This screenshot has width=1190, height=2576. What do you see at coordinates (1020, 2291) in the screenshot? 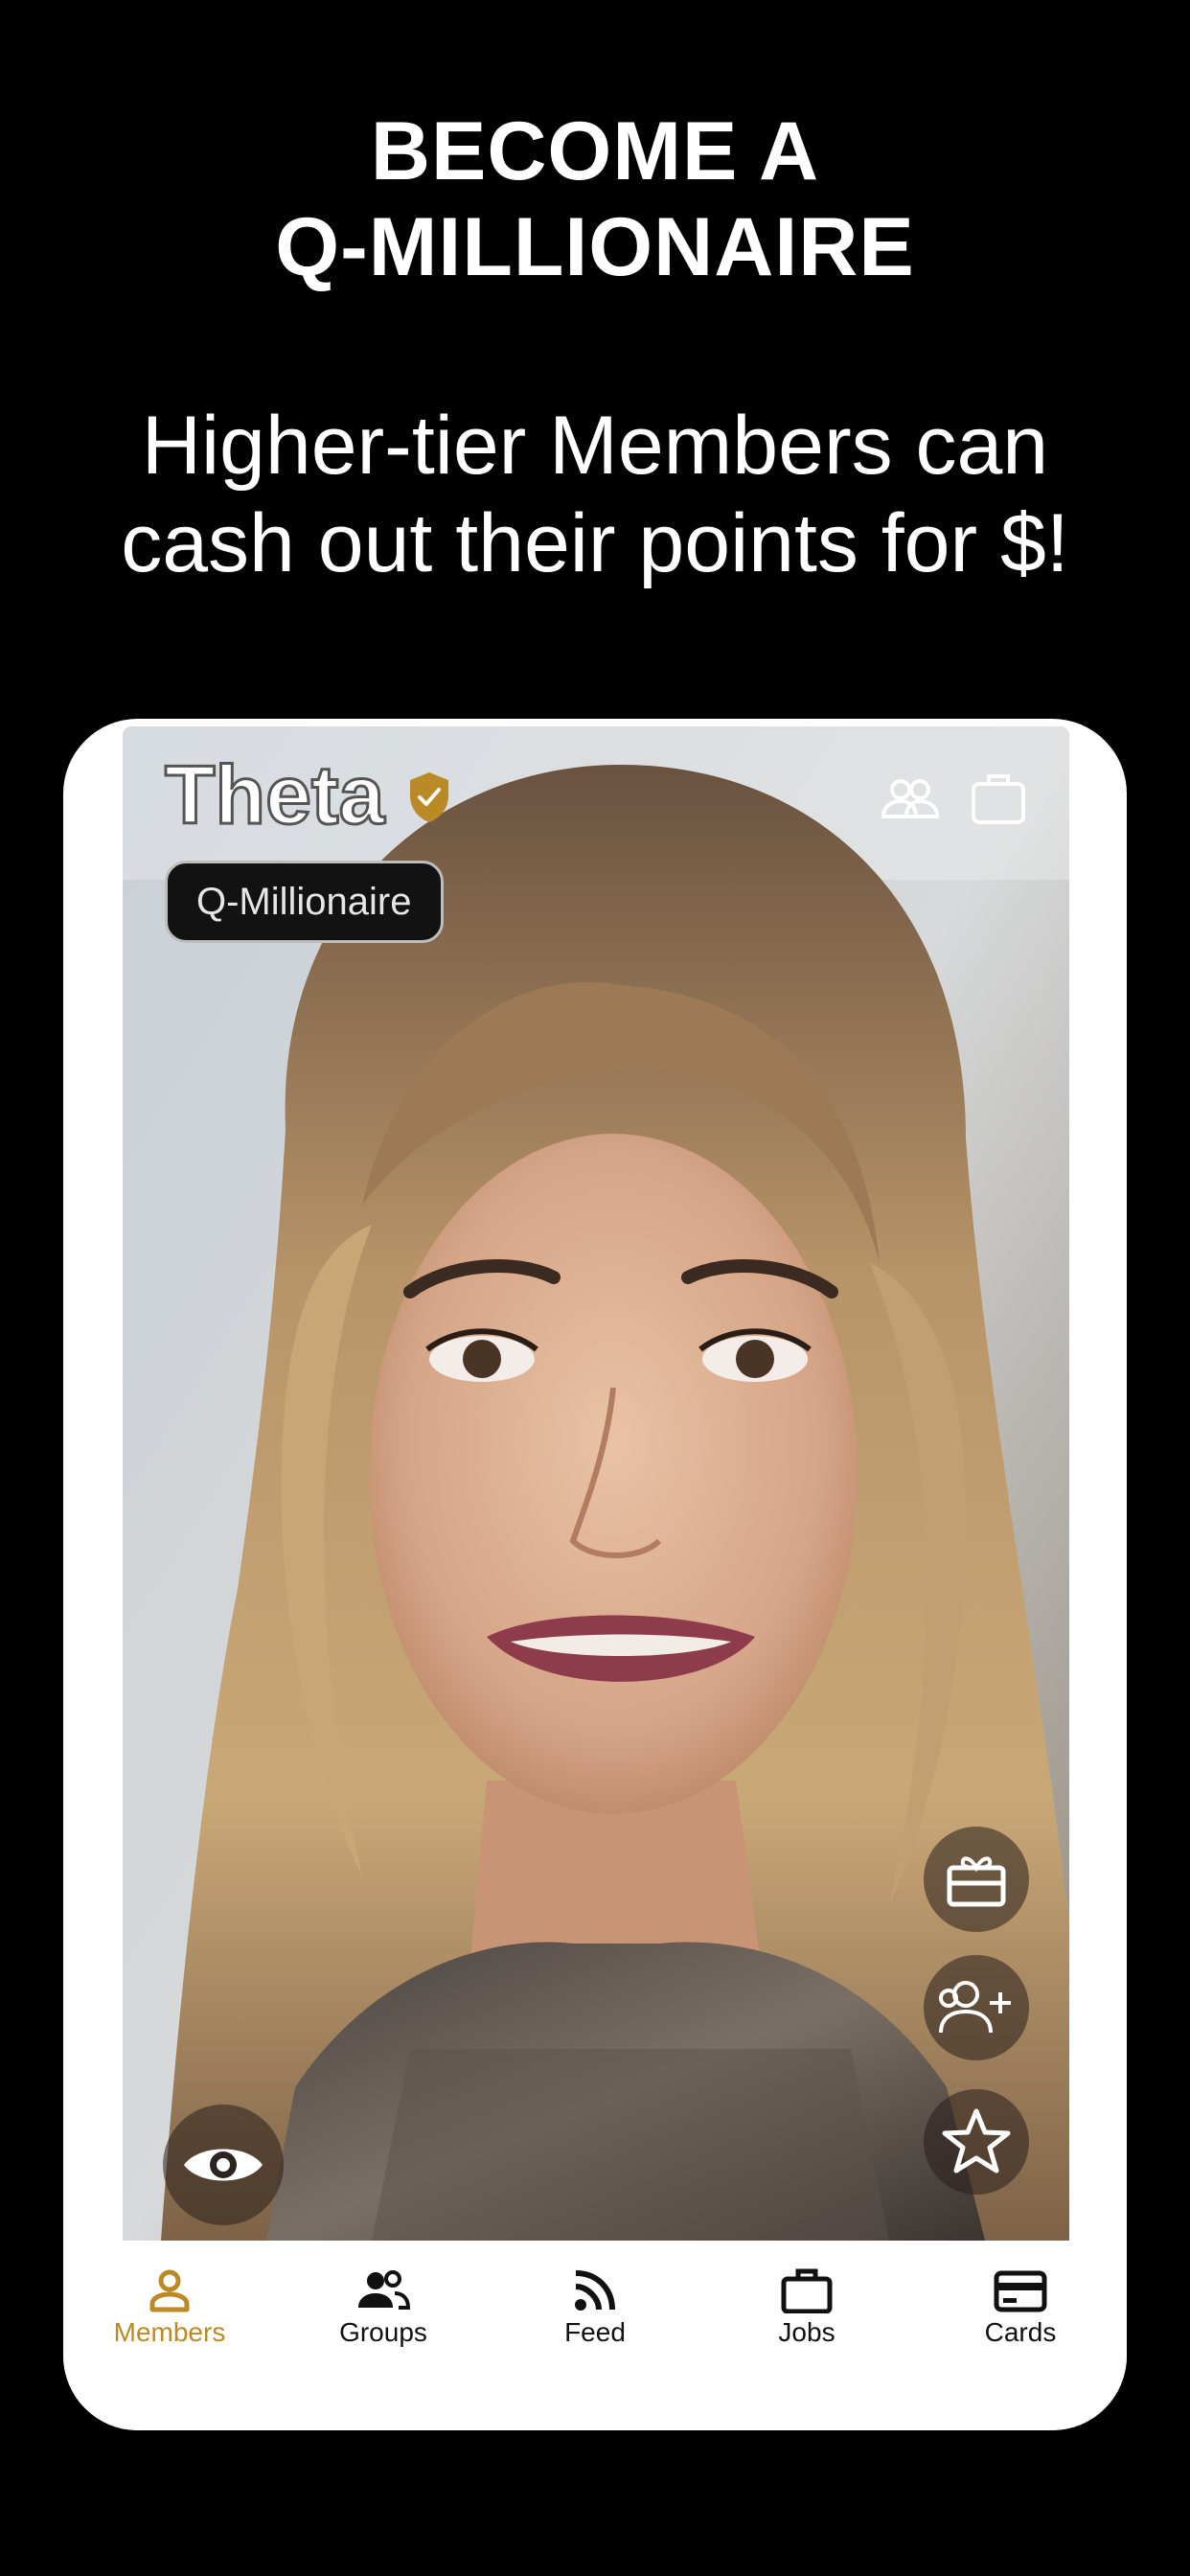
I see `credit-card-icon` at bounding box center [1020, 2291].